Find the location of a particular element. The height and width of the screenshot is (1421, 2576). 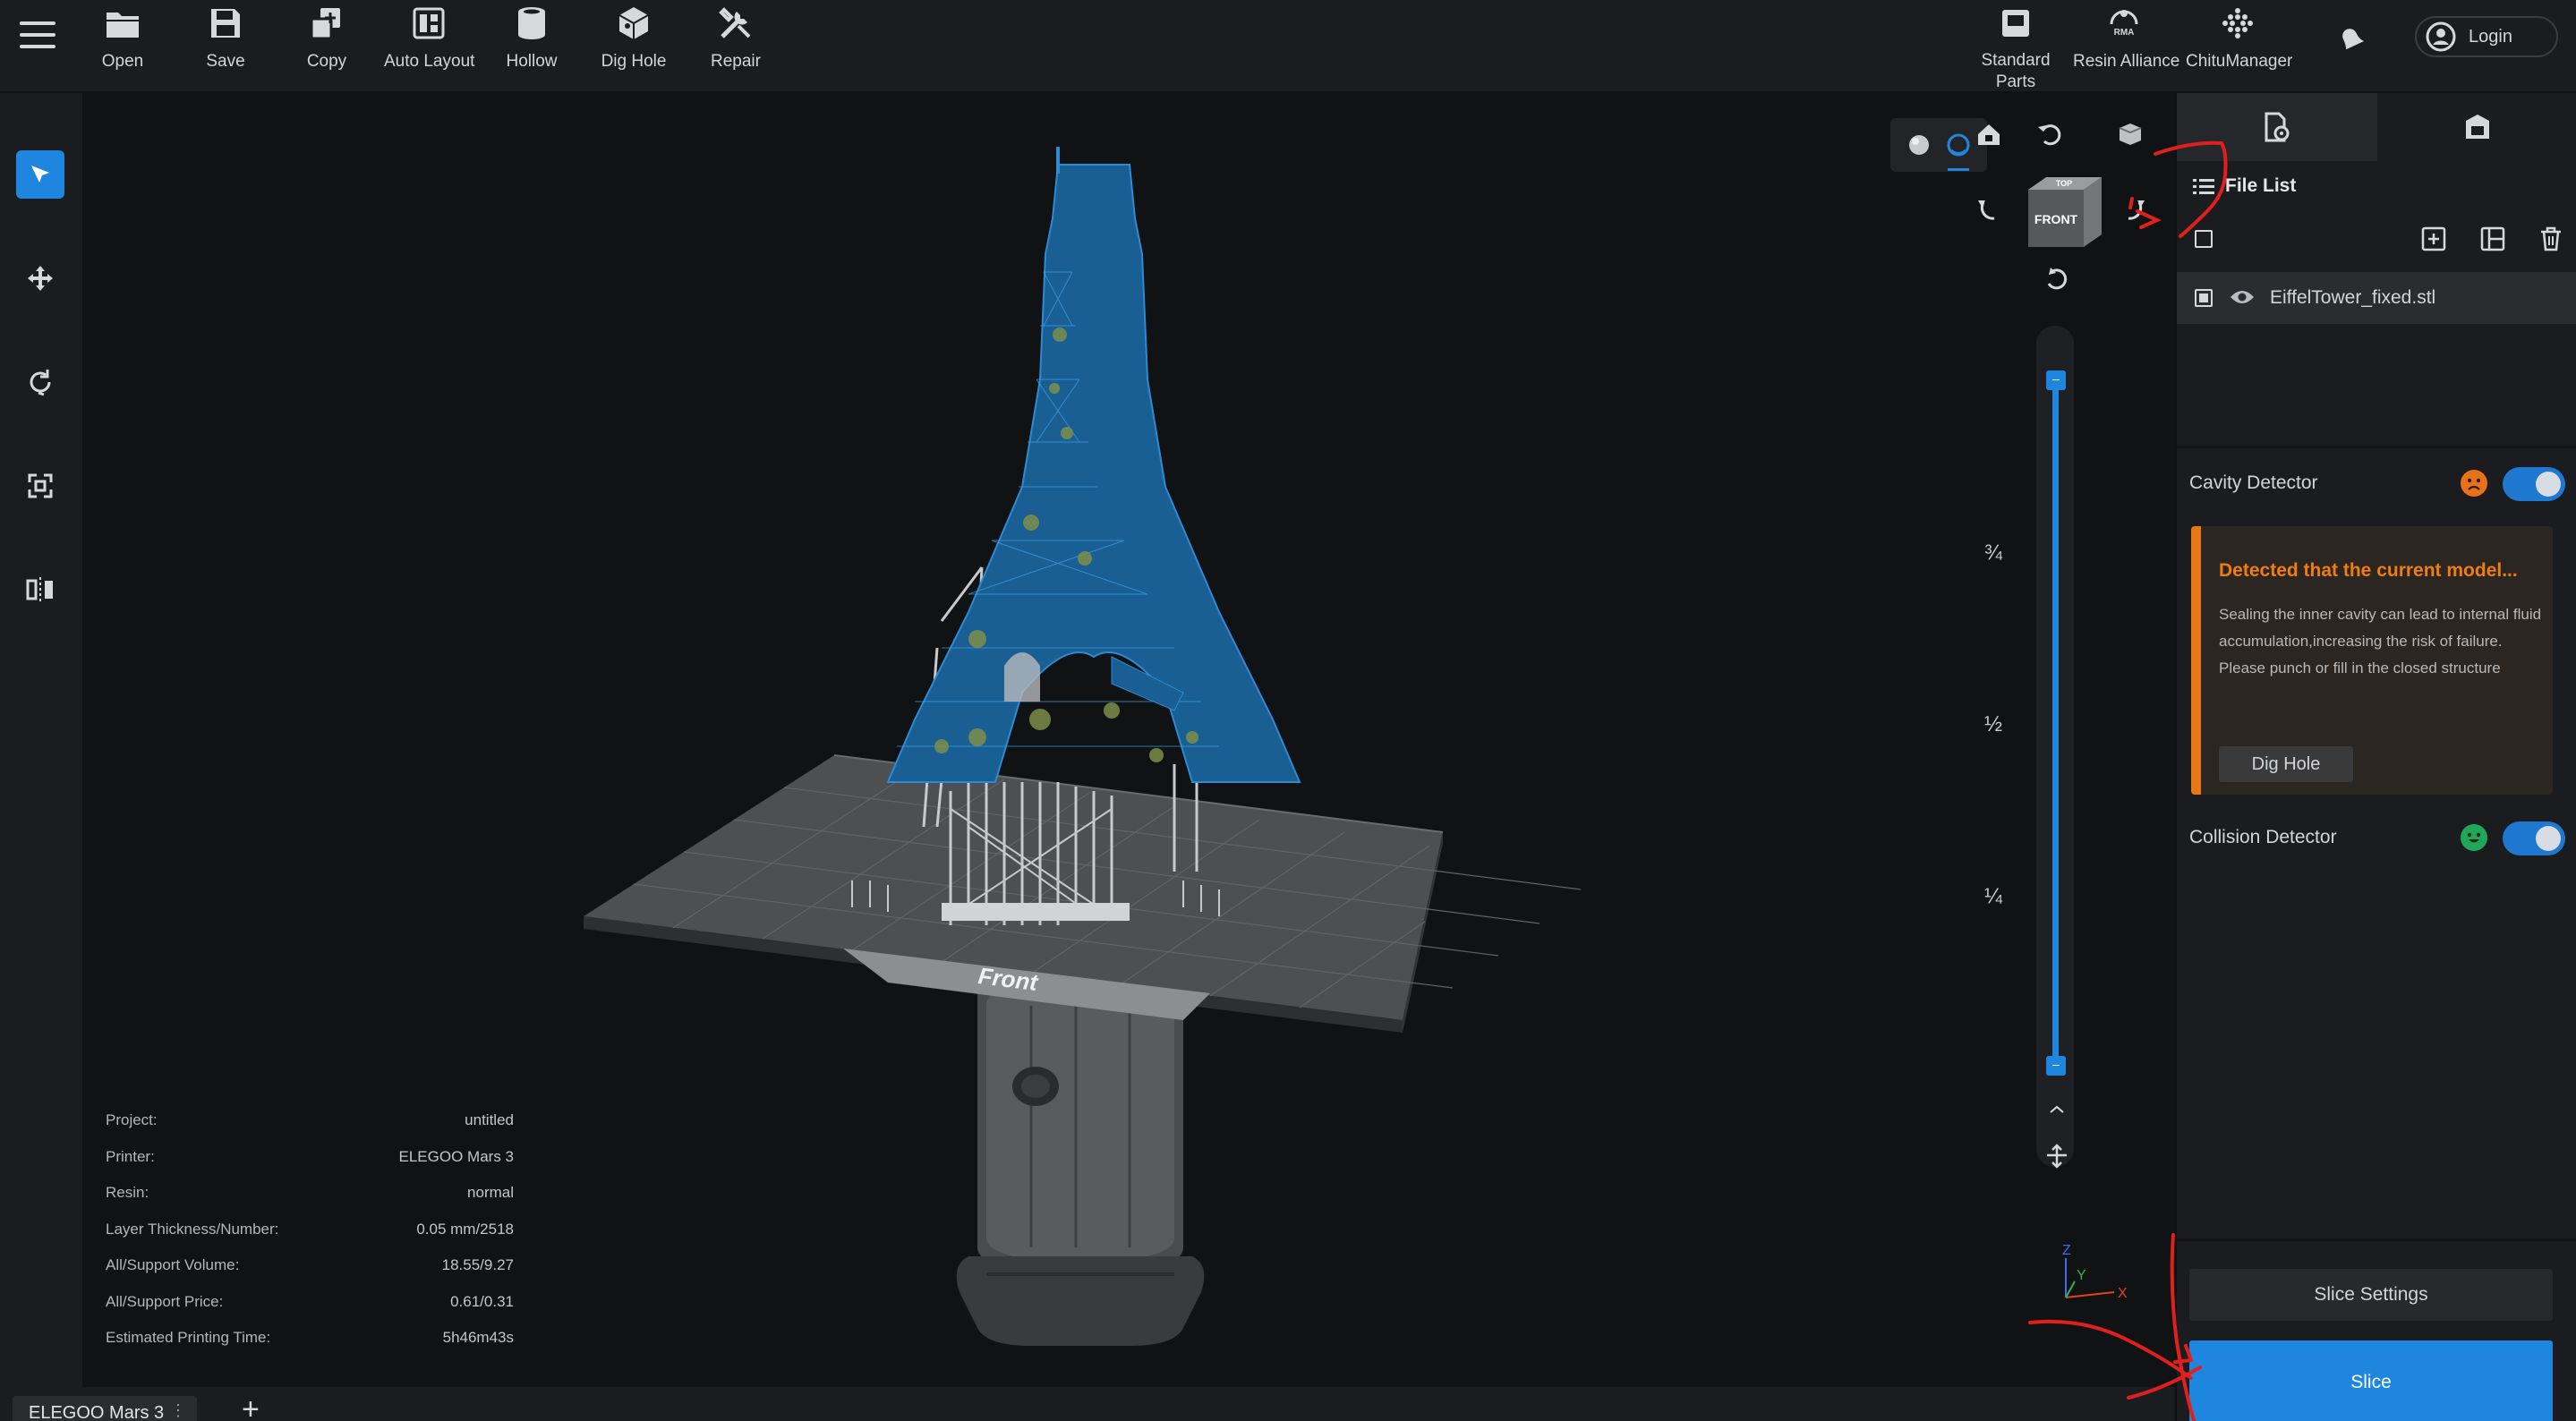

sad-face-icon is located at coordinates (2474, 483).